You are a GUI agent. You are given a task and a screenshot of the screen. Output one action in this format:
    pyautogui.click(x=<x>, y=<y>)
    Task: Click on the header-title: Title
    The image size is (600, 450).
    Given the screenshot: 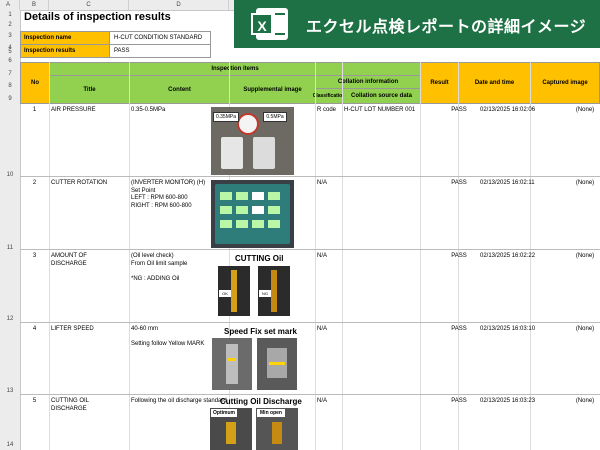 What is the action you would take?
    pyautogui.click(x=89, y=89)
    